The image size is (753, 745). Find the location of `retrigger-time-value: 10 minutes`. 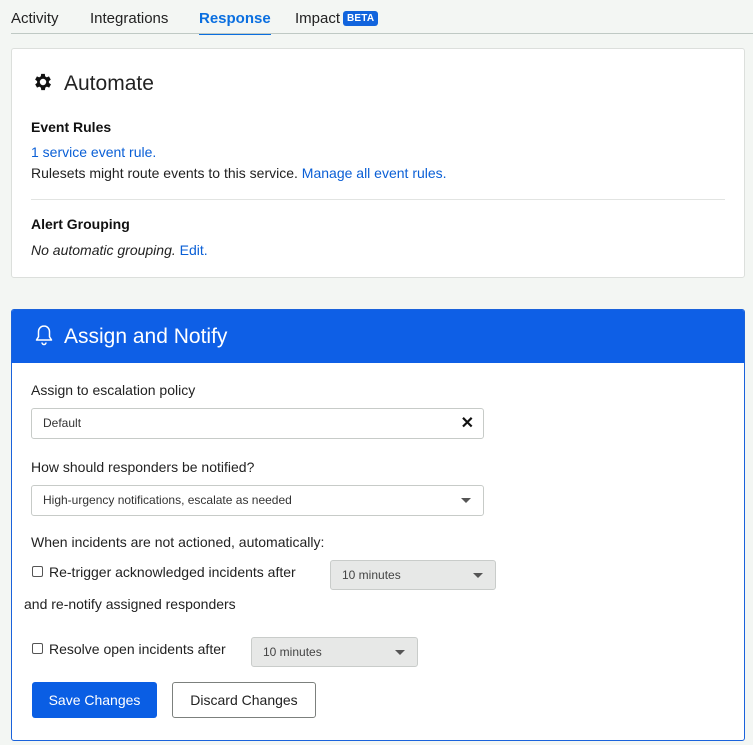

retrigger-time-value: 10 minutes is located at coordinates (371, 575).